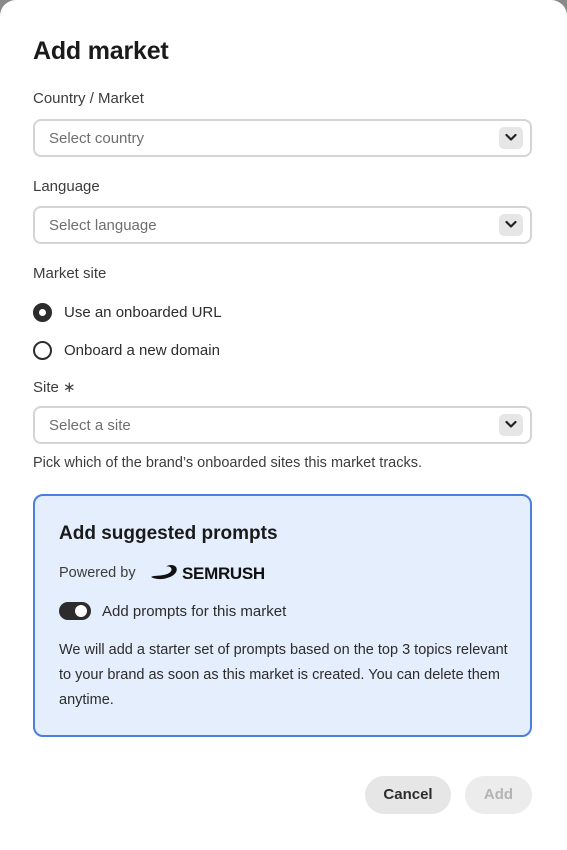  I want to click on semrush-logo-icon, so click(164, 572).